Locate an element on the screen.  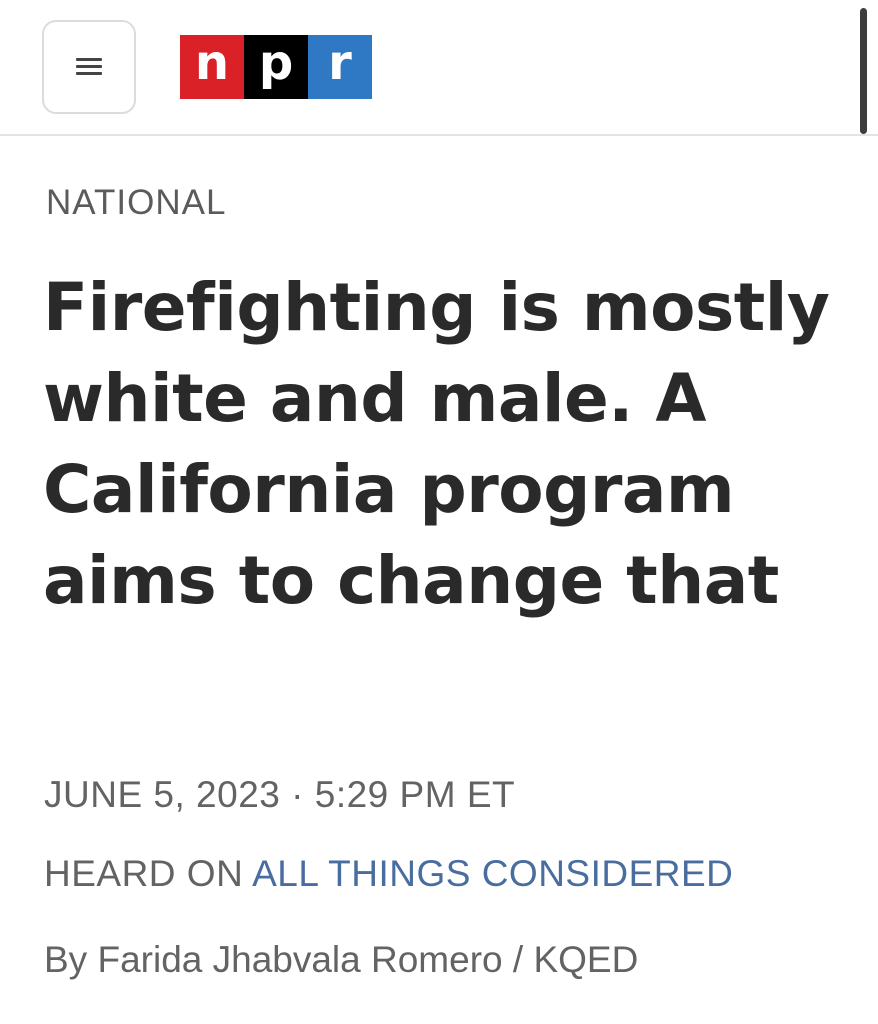
npr-logo: n p r is located at coordinates (276, 67).